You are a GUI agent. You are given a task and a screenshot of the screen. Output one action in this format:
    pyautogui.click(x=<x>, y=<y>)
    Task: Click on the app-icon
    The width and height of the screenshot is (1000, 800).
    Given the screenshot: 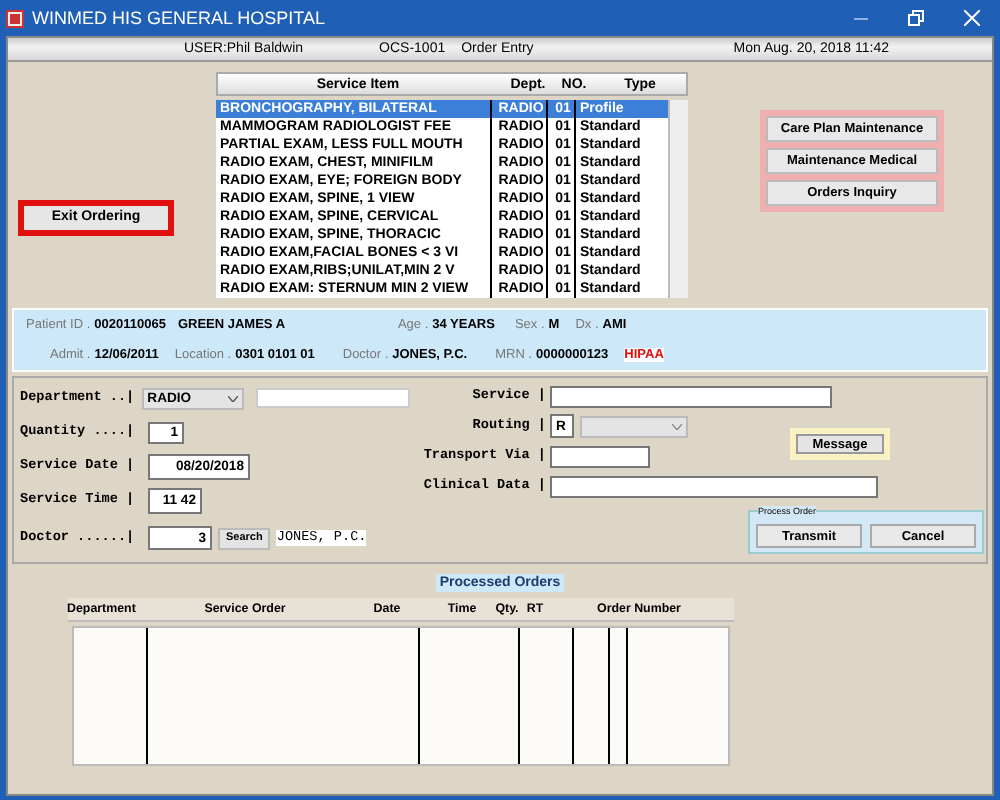 What is the action you would take?
    pyautogui.click(x=15, y=18)
    